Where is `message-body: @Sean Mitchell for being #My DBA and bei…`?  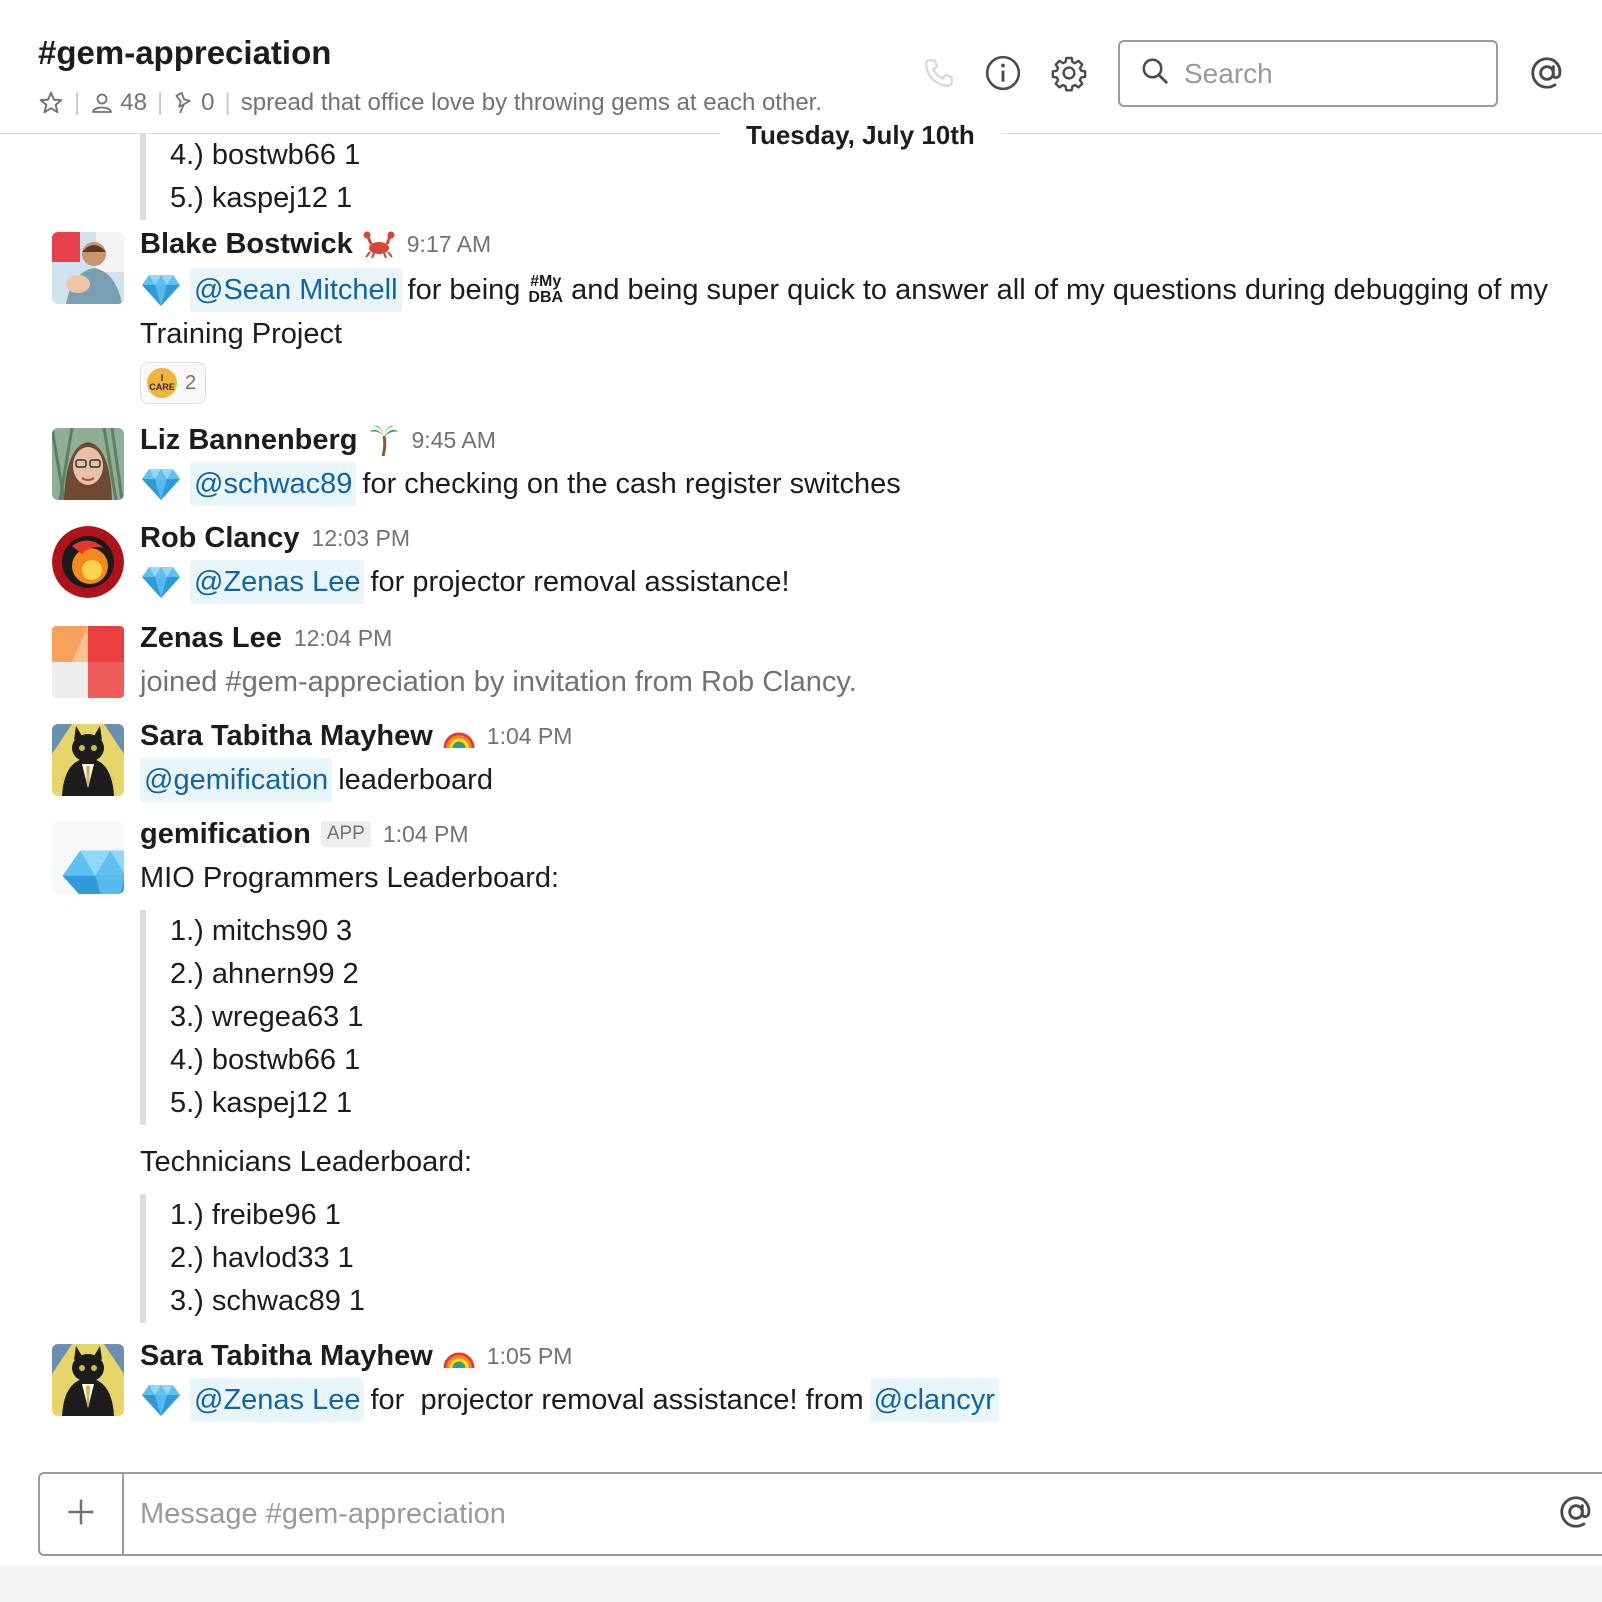 message-body: @Sean Mitchell for being #My DBA and bei… is located at coordinates (860, 312).